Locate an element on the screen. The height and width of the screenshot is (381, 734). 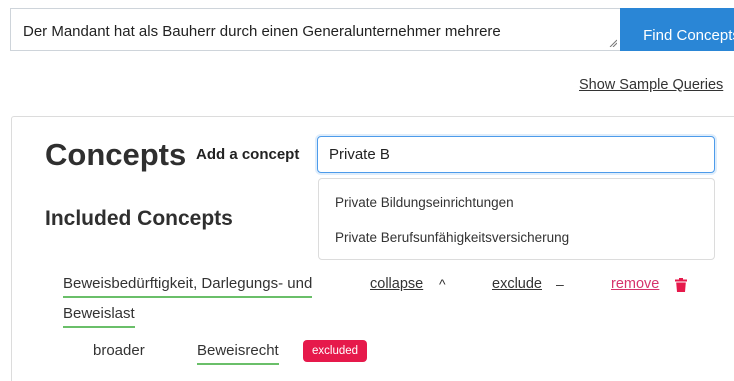
included-concept-label: Beweisbedürftigkeit, Darlegungs- und is located at coordinates (188, 286).